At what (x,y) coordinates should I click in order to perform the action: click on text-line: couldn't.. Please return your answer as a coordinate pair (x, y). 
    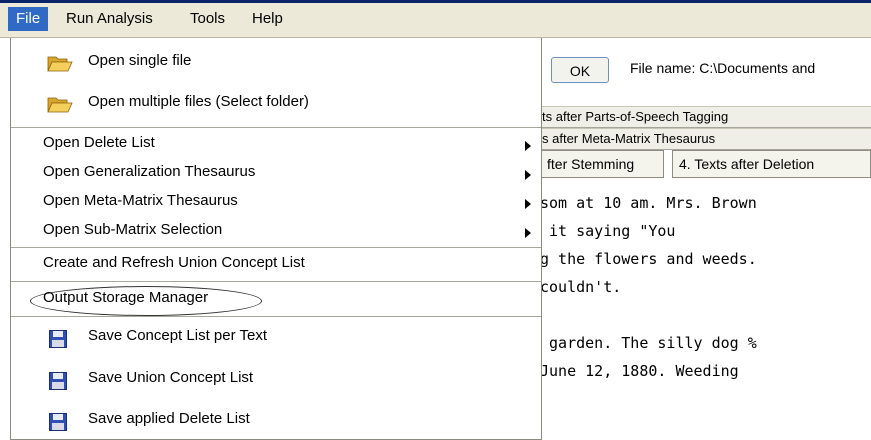
    Looking at the image, I should click on (581, 287).